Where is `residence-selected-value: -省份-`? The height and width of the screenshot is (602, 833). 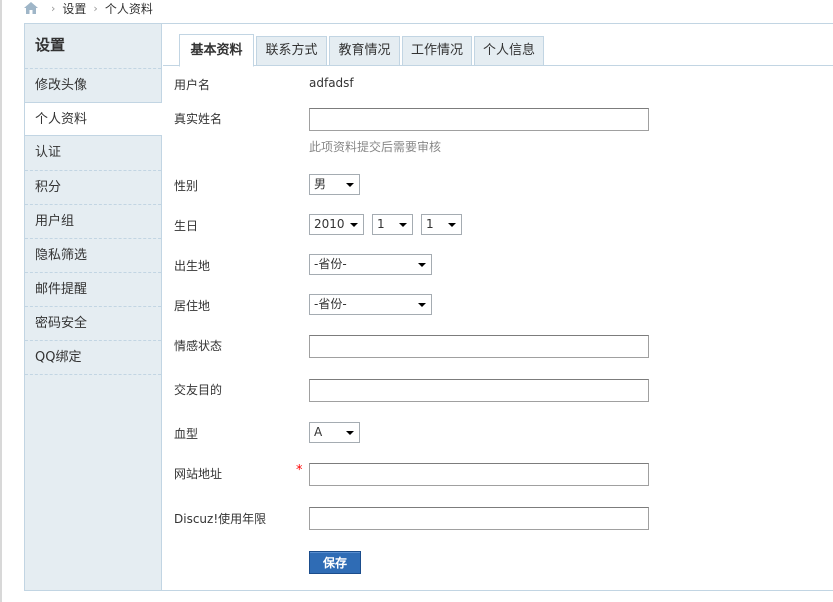
residence-selected-value: -省份- is located at coordinates (330, 304).